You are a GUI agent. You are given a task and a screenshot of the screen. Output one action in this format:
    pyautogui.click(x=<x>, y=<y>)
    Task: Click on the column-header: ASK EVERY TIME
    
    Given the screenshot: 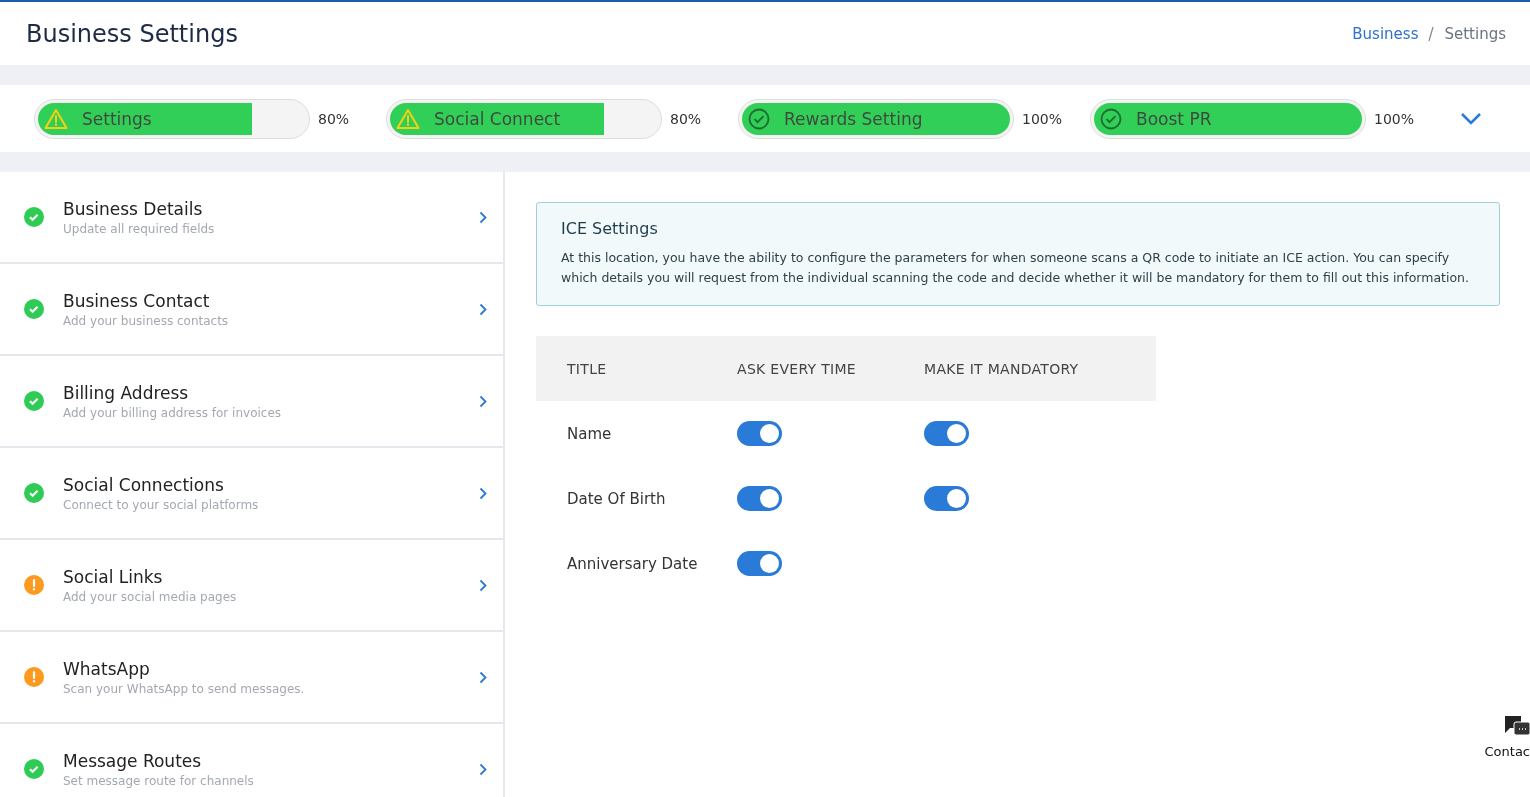 What is the action you would take?
    pyautogui.click(x=830, y=368)
    